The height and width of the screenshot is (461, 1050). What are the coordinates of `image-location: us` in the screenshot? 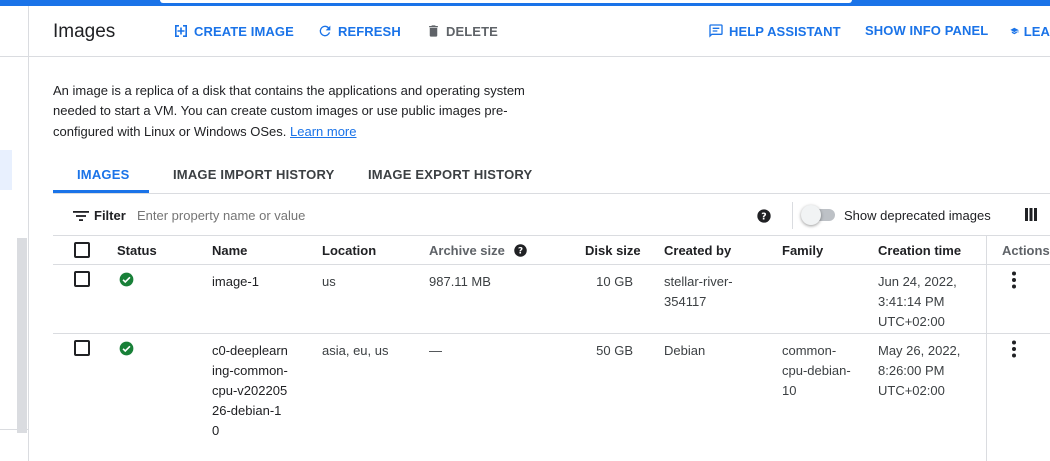 It's located at (329, 281).